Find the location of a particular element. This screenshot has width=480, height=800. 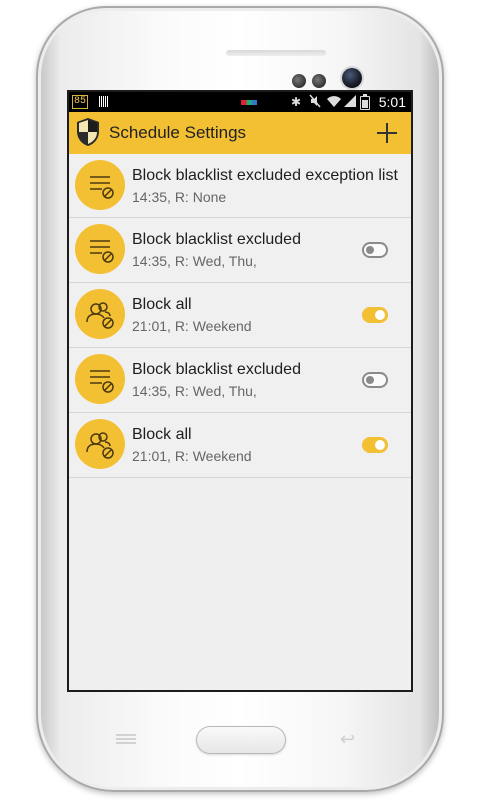

barcode-icon is located at coordinates (103, 101).